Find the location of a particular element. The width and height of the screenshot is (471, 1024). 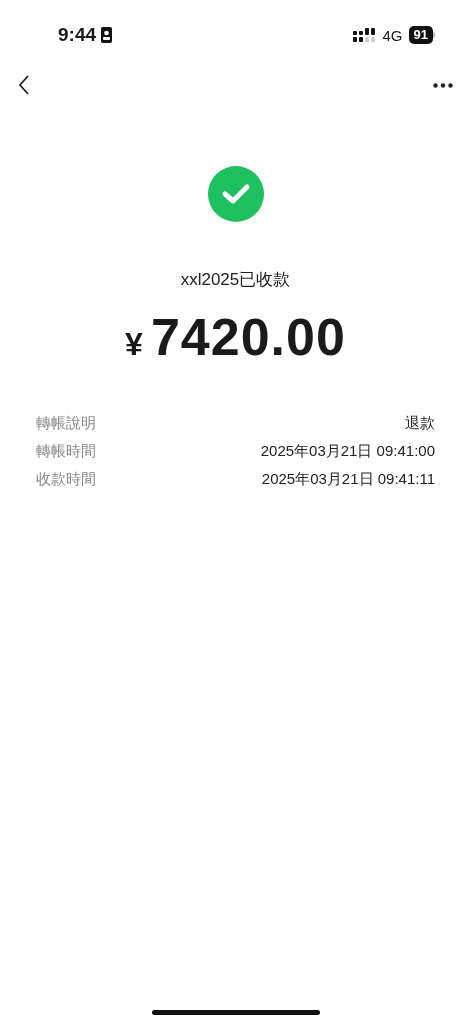

contact-icon is located at coordinates (107, 35).